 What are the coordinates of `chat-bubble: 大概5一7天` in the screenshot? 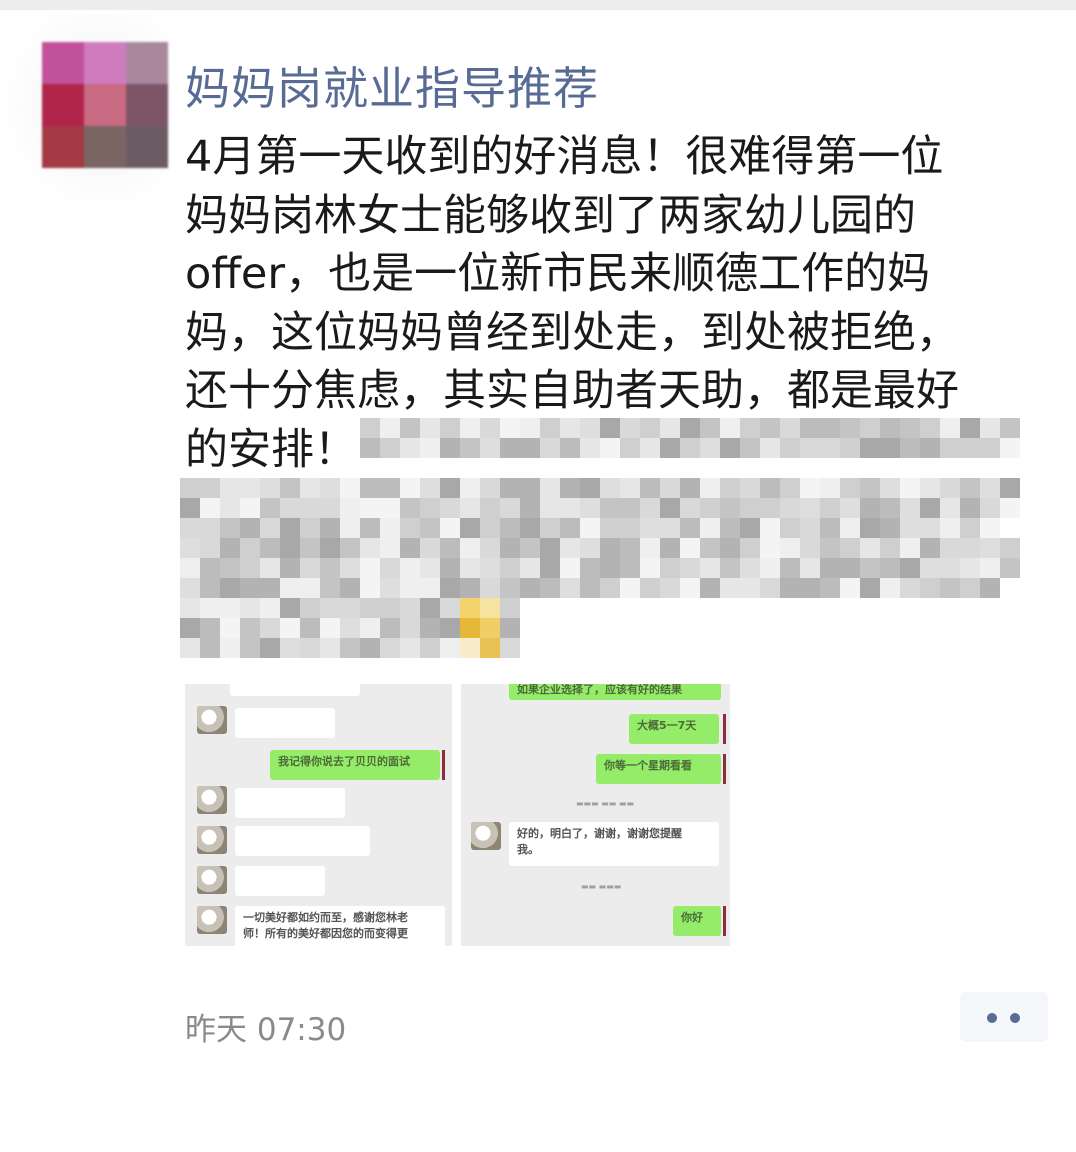 It's located at (674, 729).